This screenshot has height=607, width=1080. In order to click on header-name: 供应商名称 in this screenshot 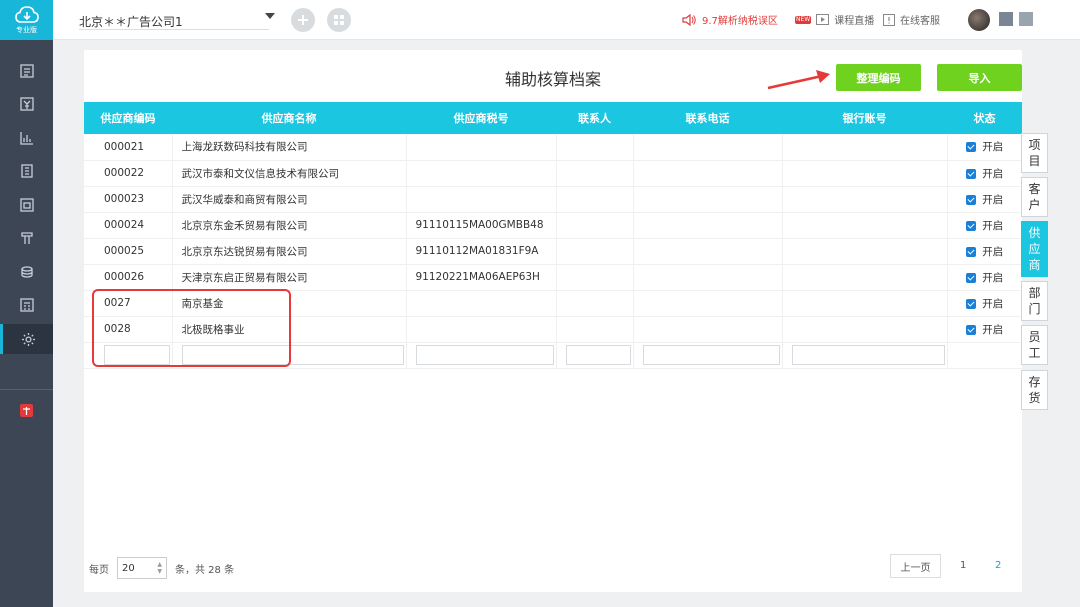, I will do `click(289, 118)`.